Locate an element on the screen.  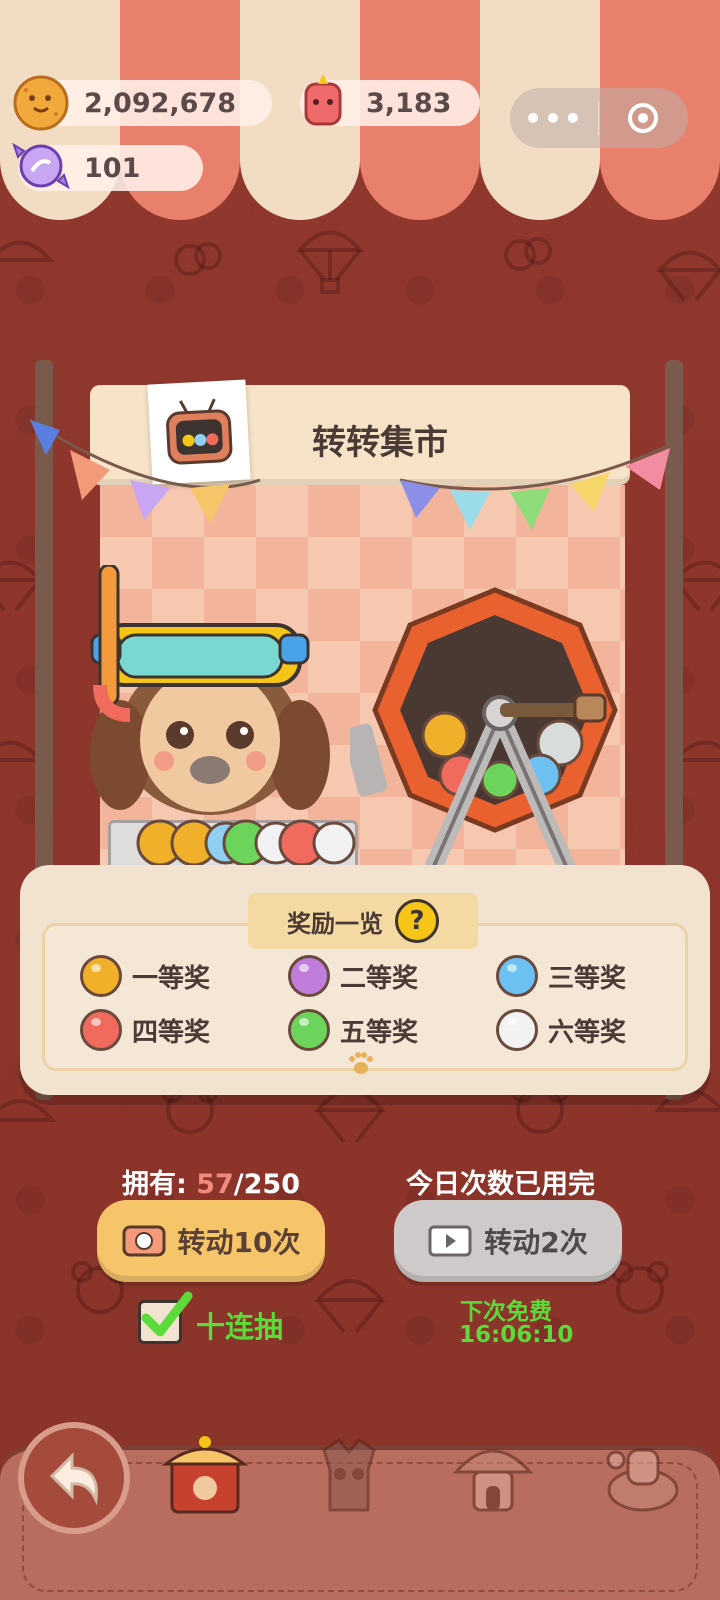
miniapp-capsule: ••• is located at coordinates (599, 118).